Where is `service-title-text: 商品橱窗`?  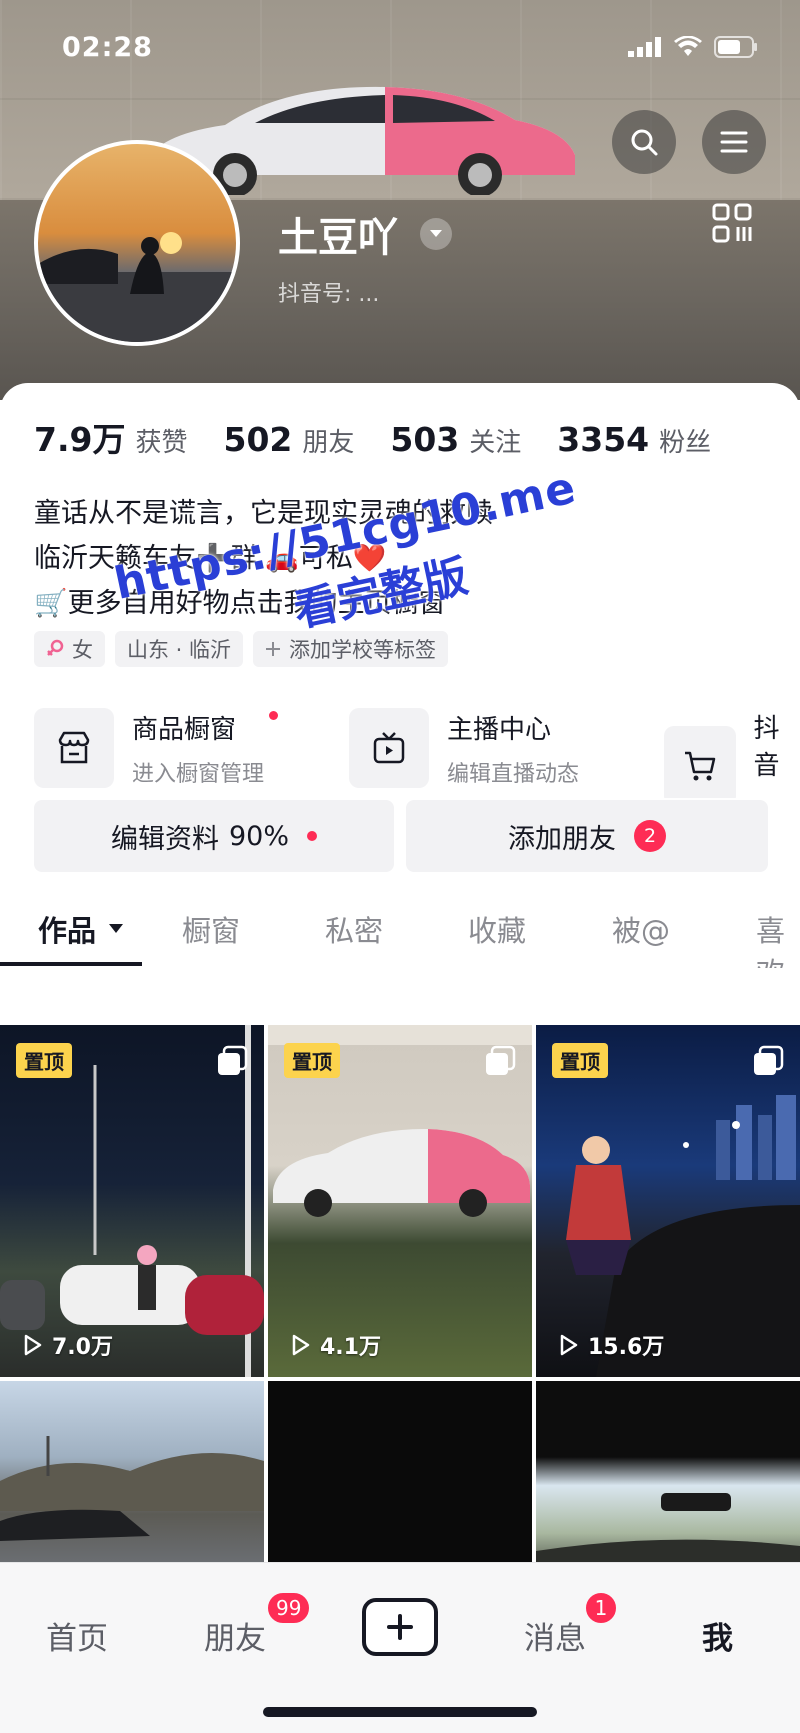
service-title-text: 商品橱窗 is located at coordinates (184, 729).